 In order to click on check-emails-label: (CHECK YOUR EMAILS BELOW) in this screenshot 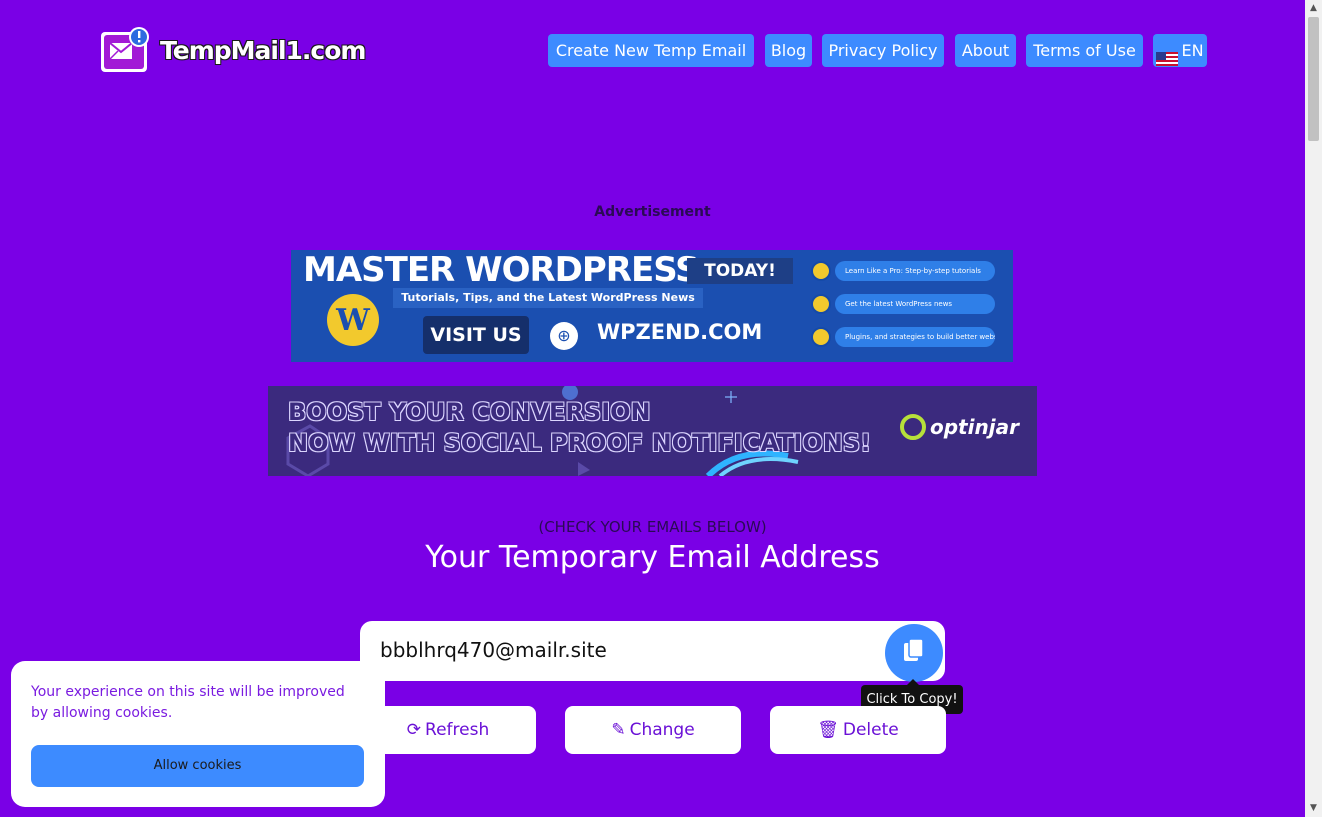, I will do `click(652, 527)`.